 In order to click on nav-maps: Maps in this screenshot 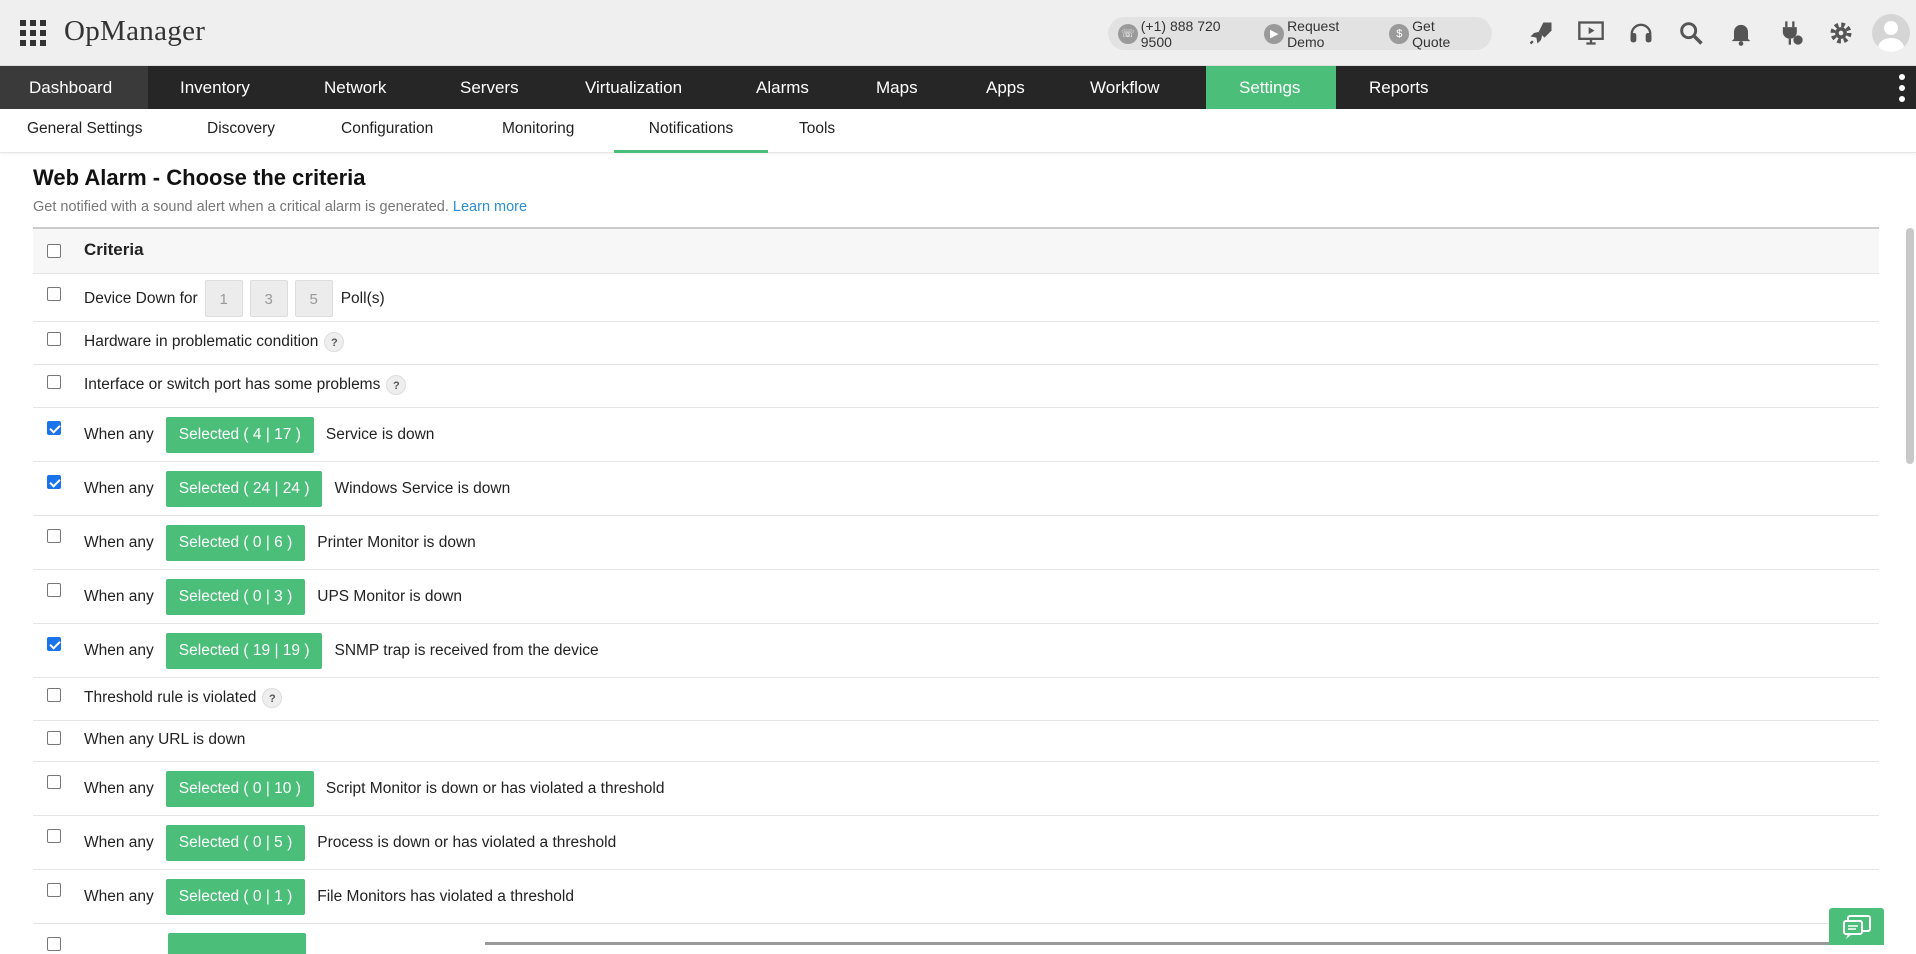, I will do `click(900, 87)`.